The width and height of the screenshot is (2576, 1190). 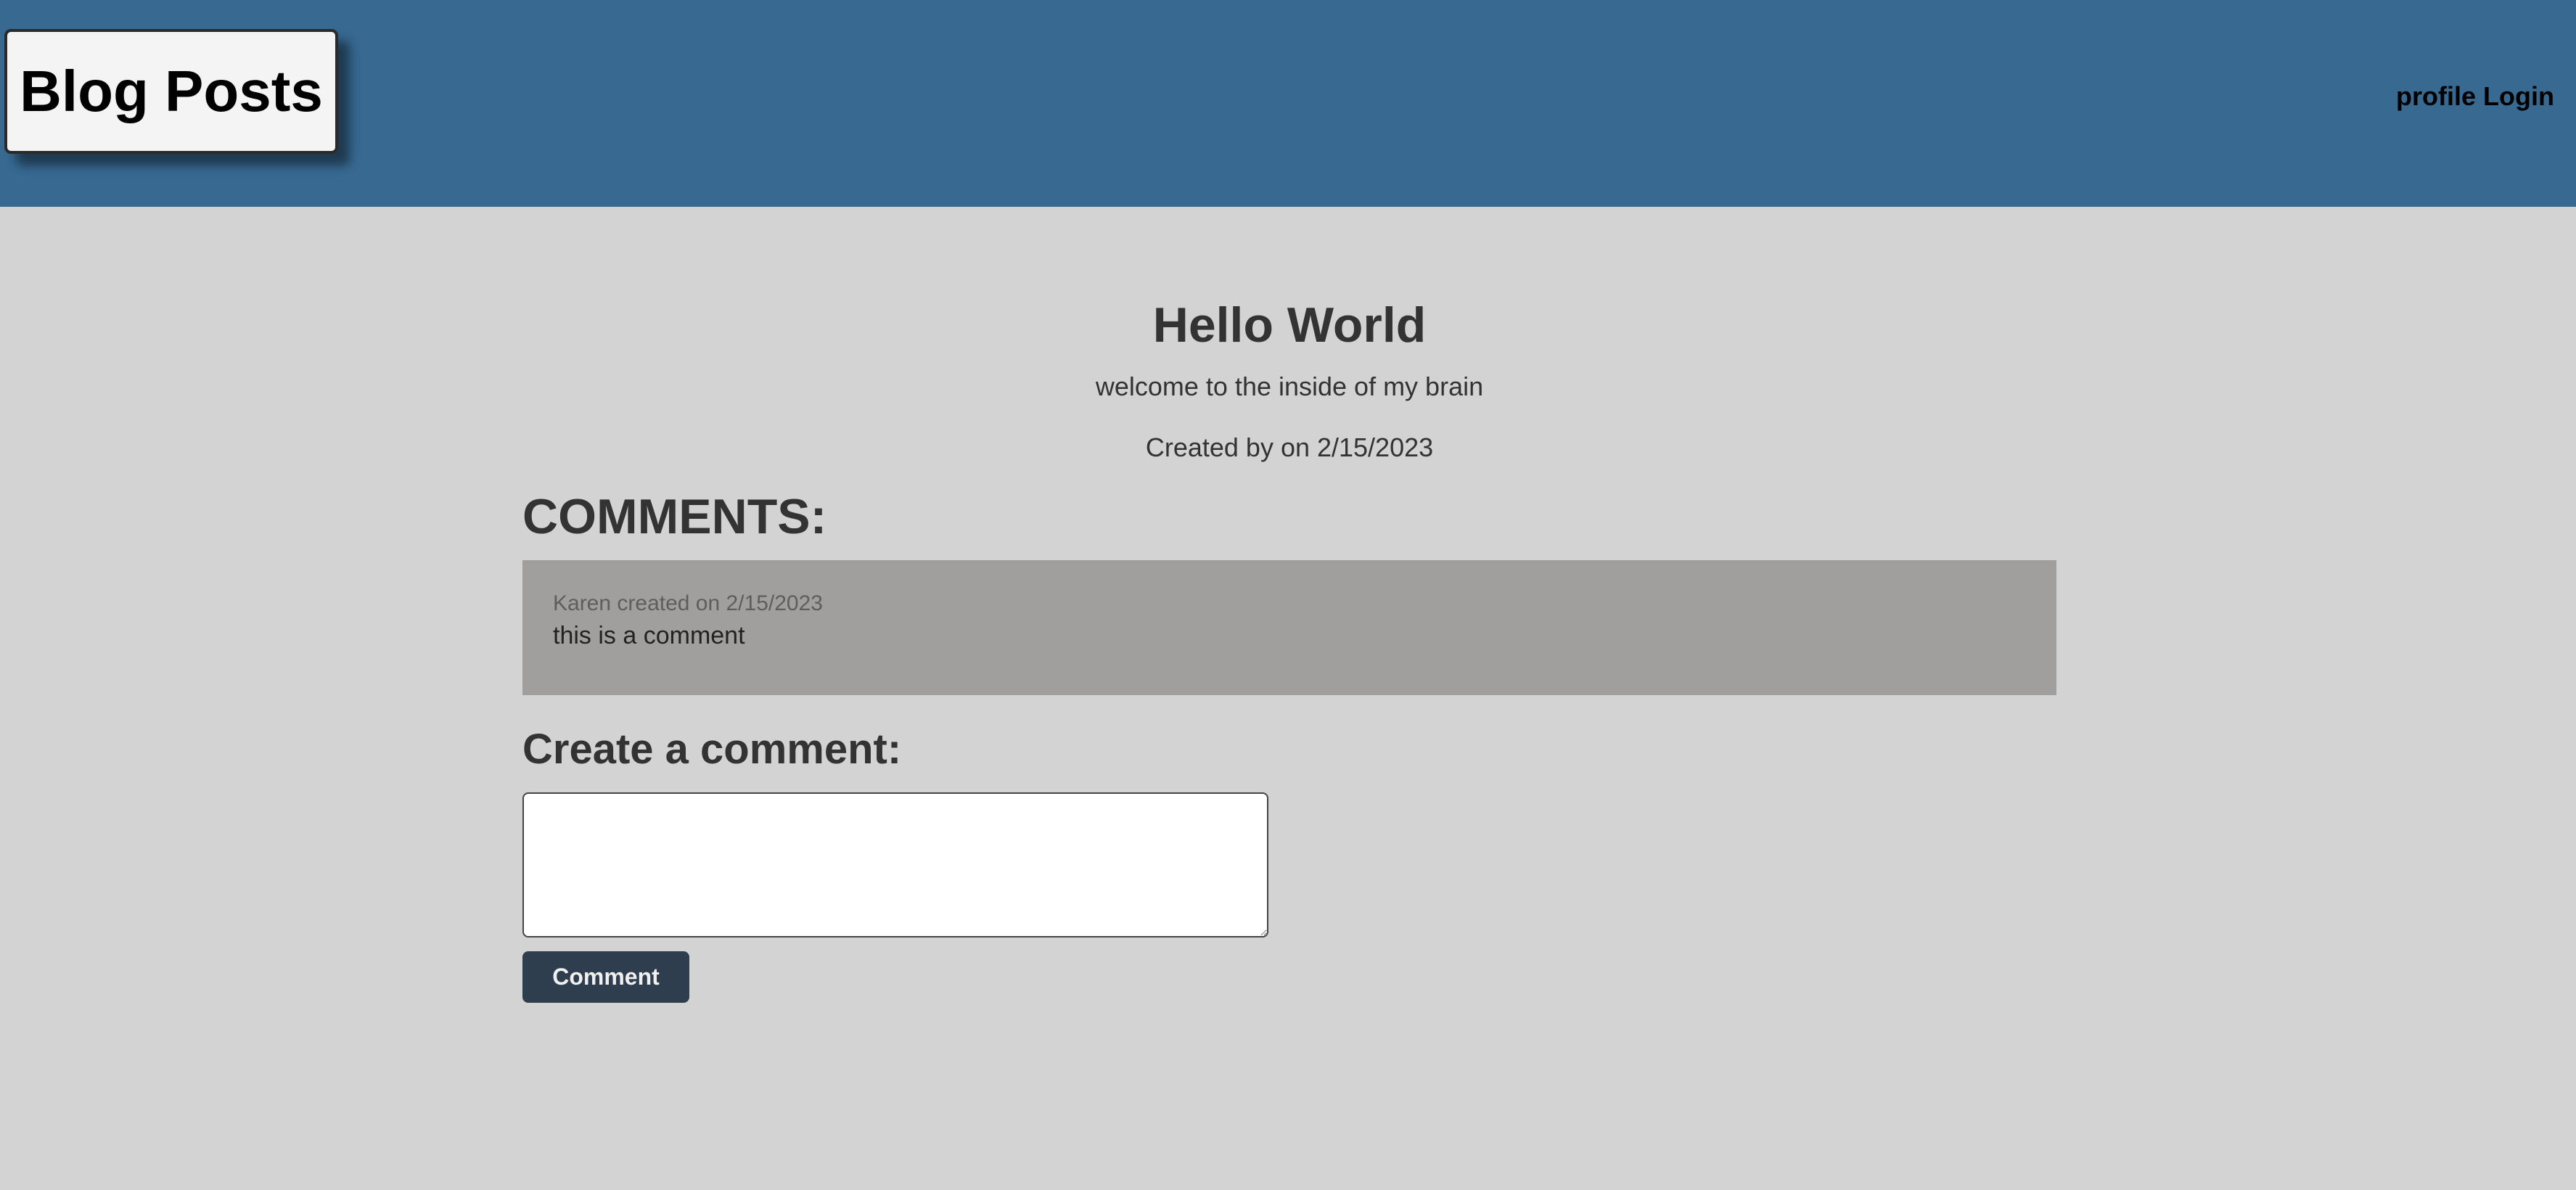 What do you see at coordinates (171, 91) in the screenshot?
I see `blog-posts-brand-button: Blog Posts` at bounding box center [171, 91].